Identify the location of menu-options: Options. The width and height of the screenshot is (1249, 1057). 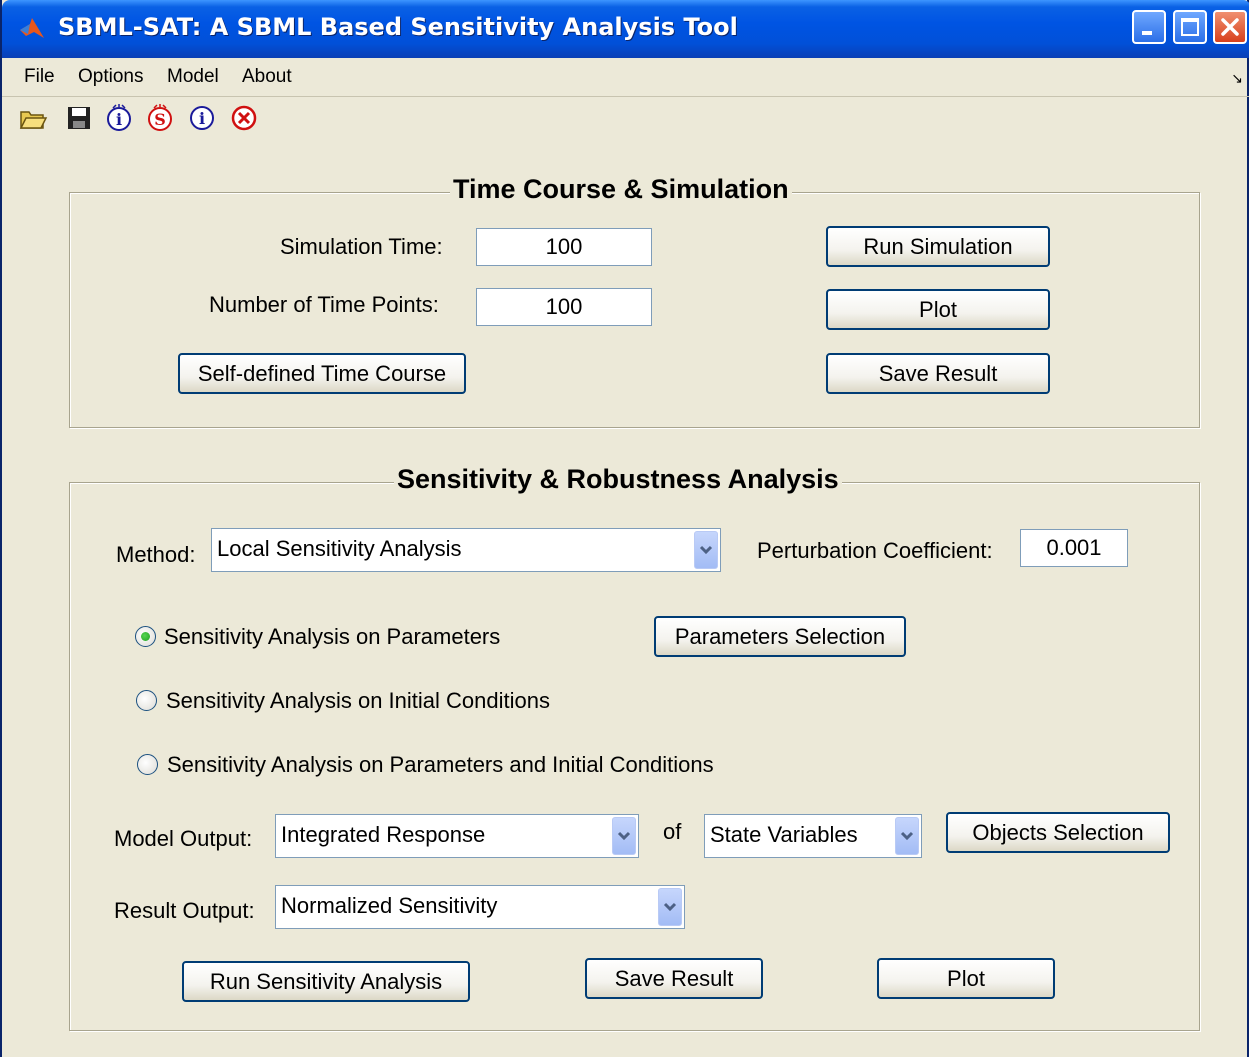
(110, 77).